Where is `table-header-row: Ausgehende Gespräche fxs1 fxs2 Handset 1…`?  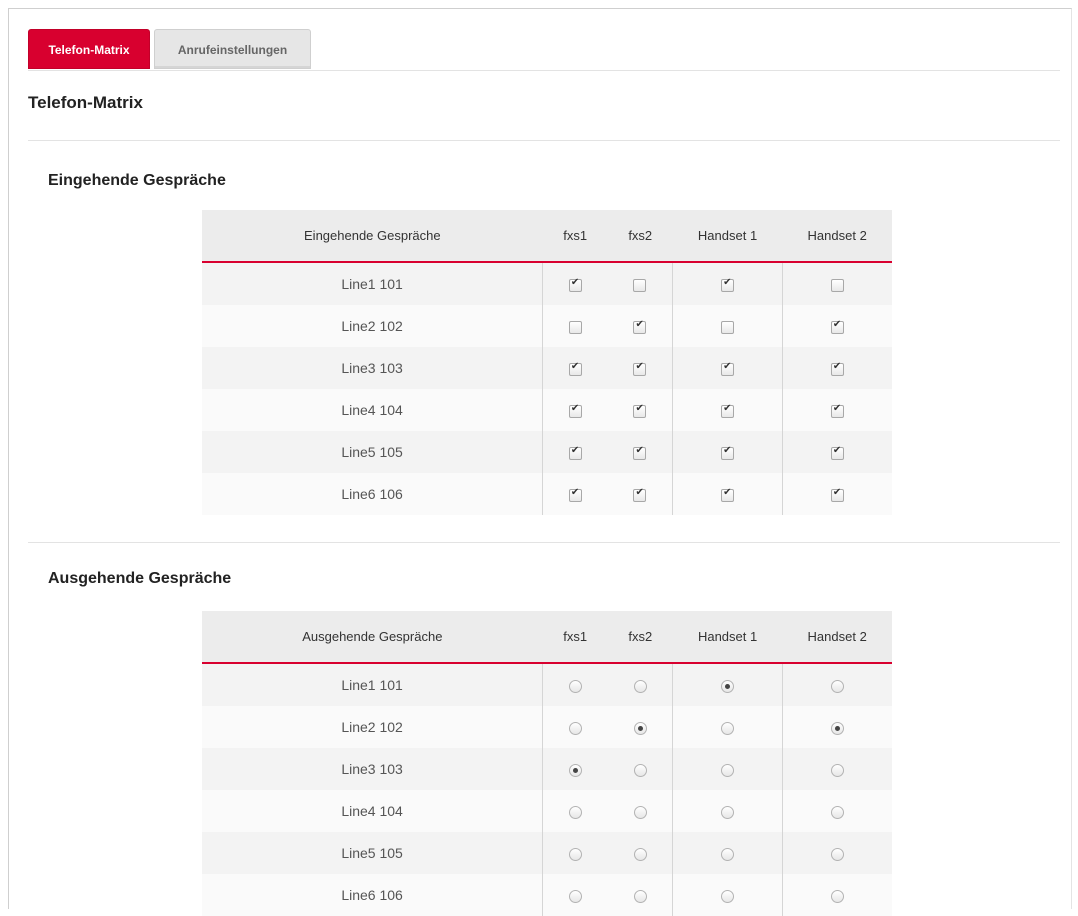 table-header-row: Ausgehende Gespräche fxs1 fxs2 Handset 1… is located at coordinates (547, 637).